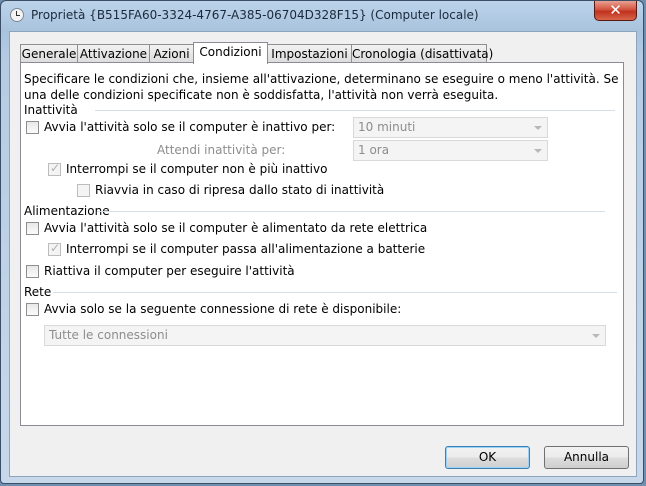  What do you see at coordinates (38, 292) in the screenshot?
I see `group-network-label: Rete` at bounding box center [38, 292].